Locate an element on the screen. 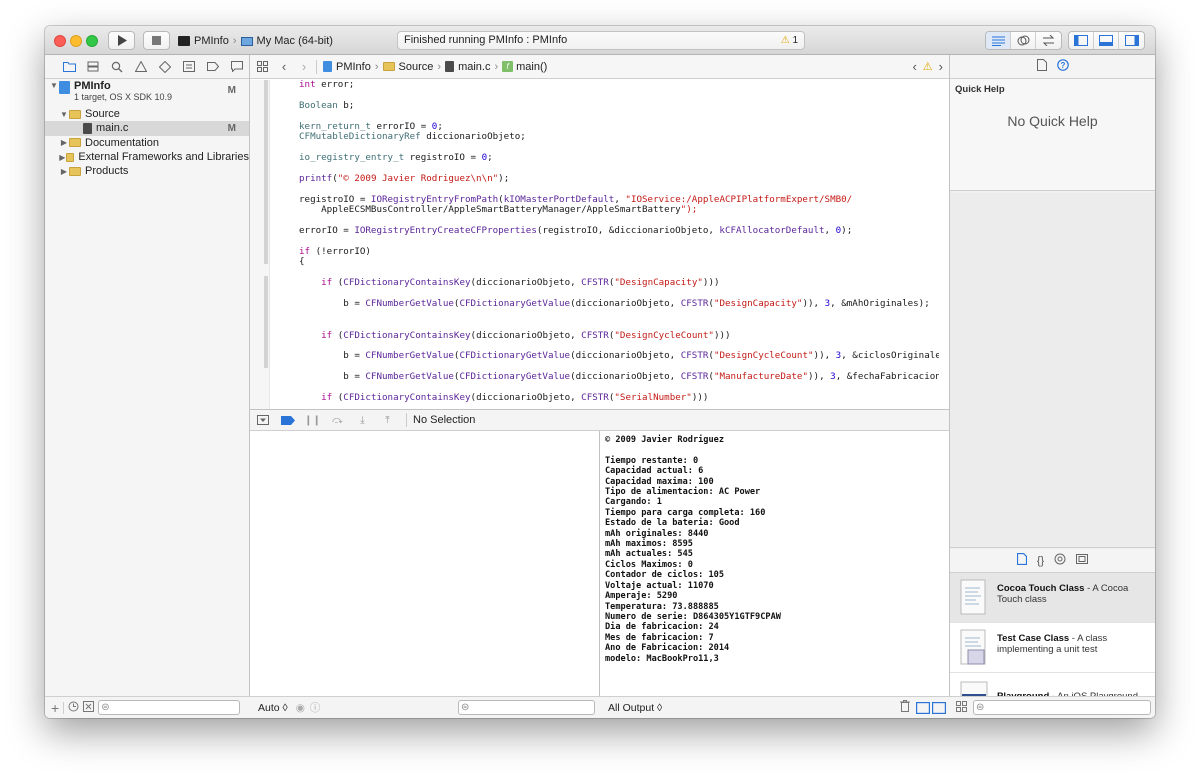  project-status: M is located at coordinates (231, 90).